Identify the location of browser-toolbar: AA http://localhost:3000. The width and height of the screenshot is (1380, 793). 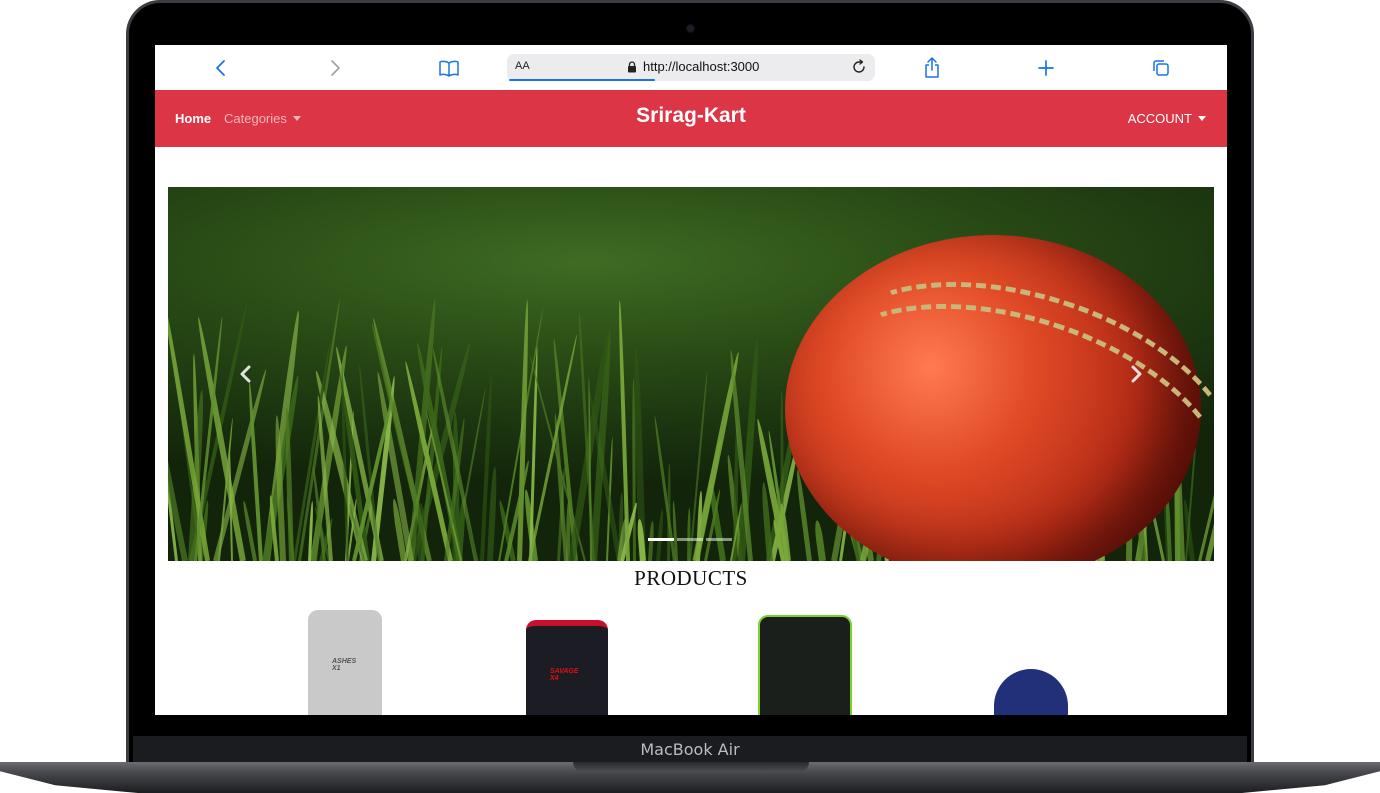
(691, 68).